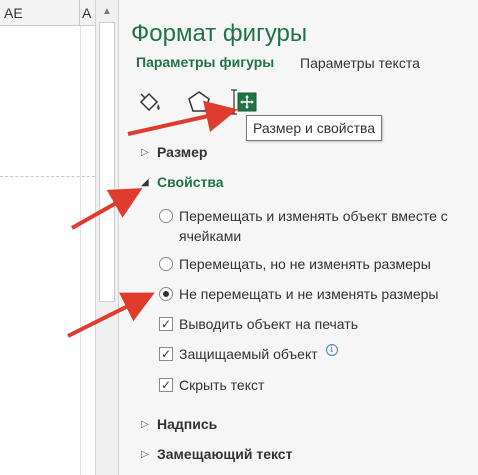 The image size is (478, 475). I want to click on column-header-bar: AE A, so click(47, 13).